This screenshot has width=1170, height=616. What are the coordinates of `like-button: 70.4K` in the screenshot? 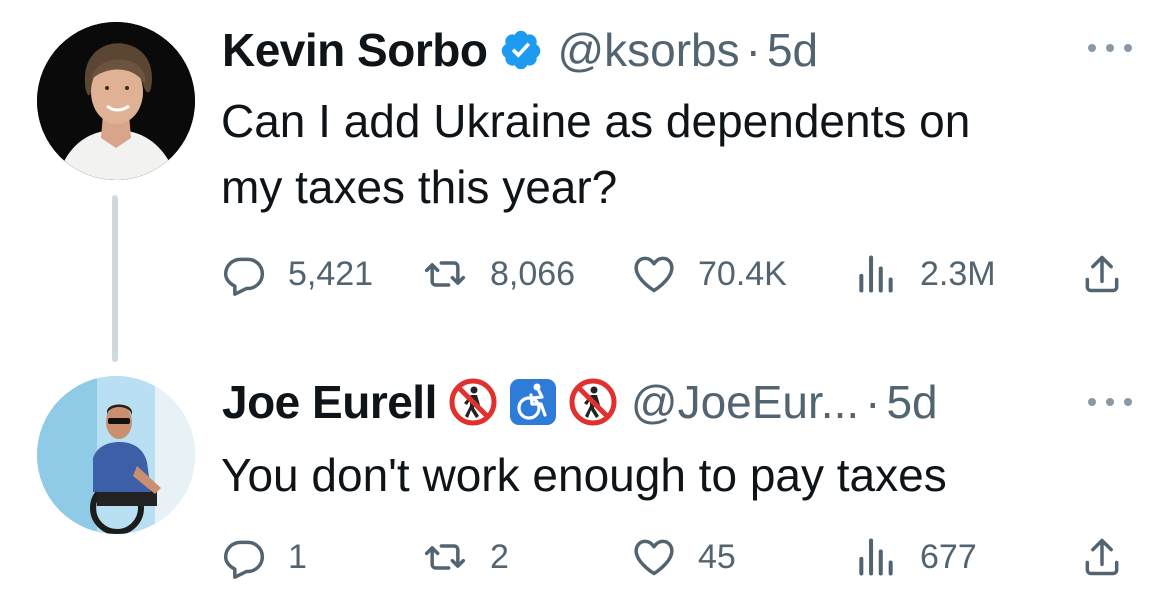 It's located at (709, 274).